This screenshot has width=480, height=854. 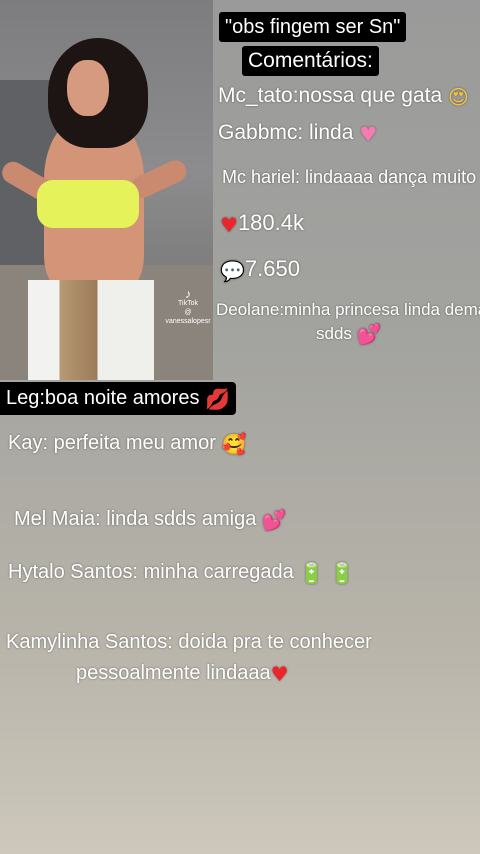 I want to click on title-box: "obs fingem ser Sn", so click(x=313, y=27).